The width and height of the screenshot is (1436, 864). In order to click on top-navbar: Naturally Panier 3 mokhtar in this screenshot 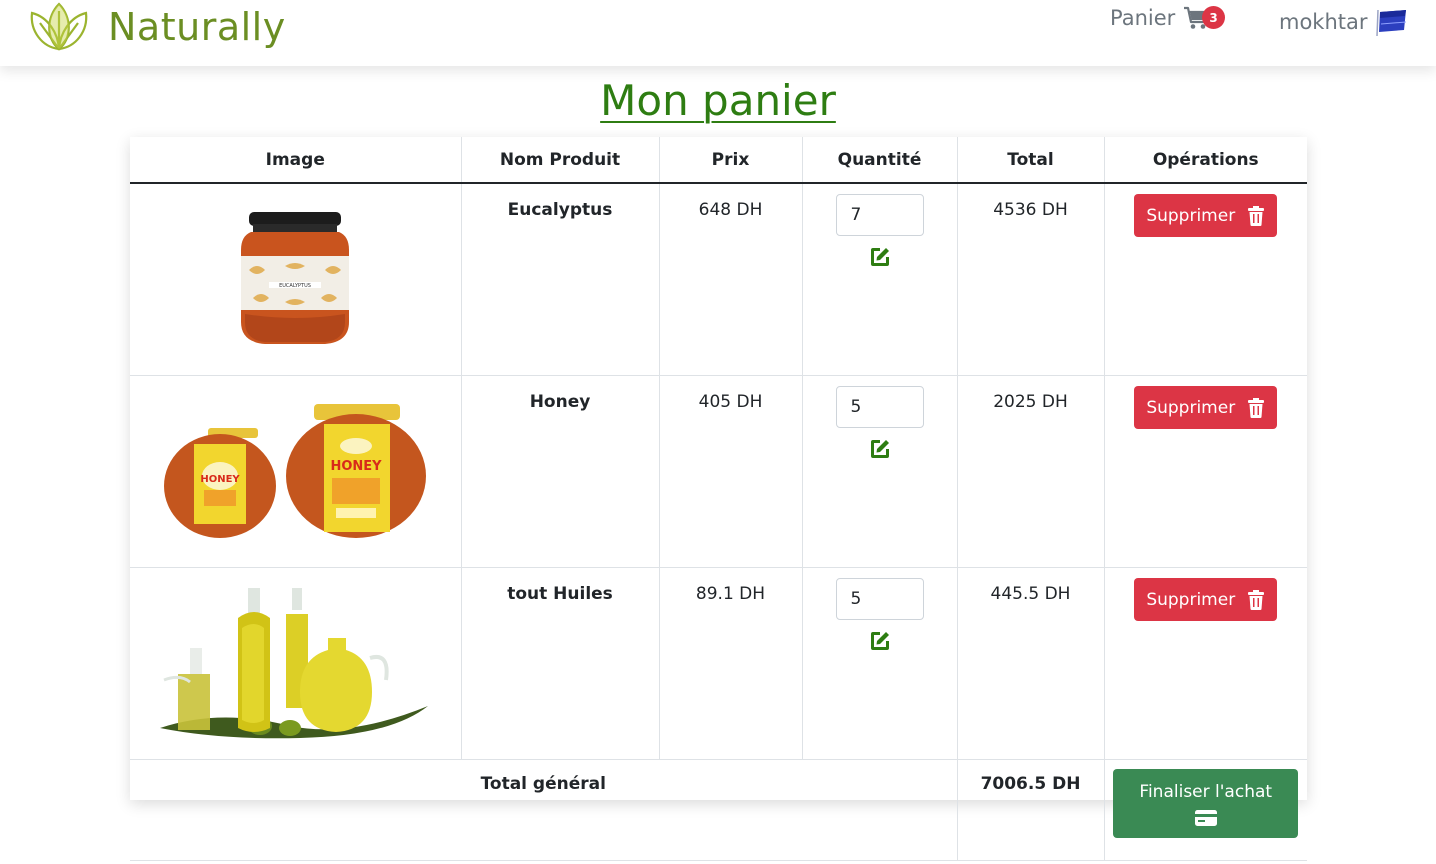, I will do `click(718, 33)`.